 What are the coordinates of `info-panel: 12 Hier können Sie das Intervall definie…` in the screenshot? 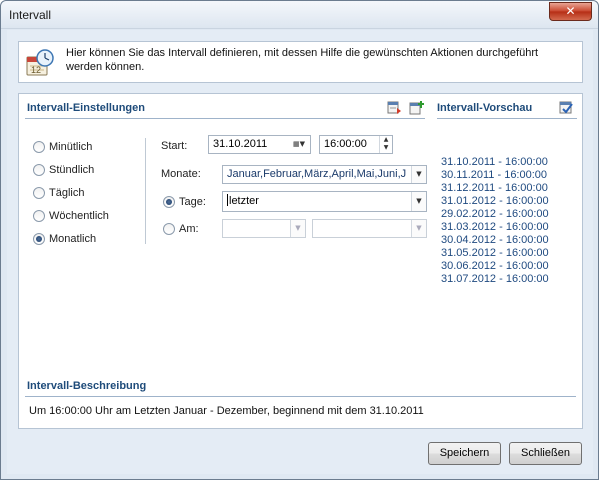 It's located at (300, 62).